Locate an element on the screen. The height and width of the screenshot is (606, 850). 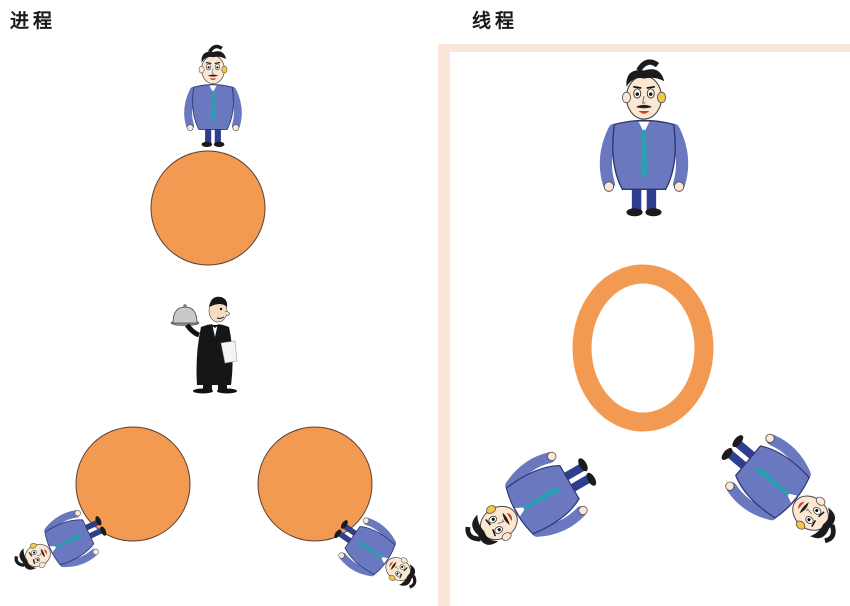
waiter-icon is located at coordinates (204, 345).